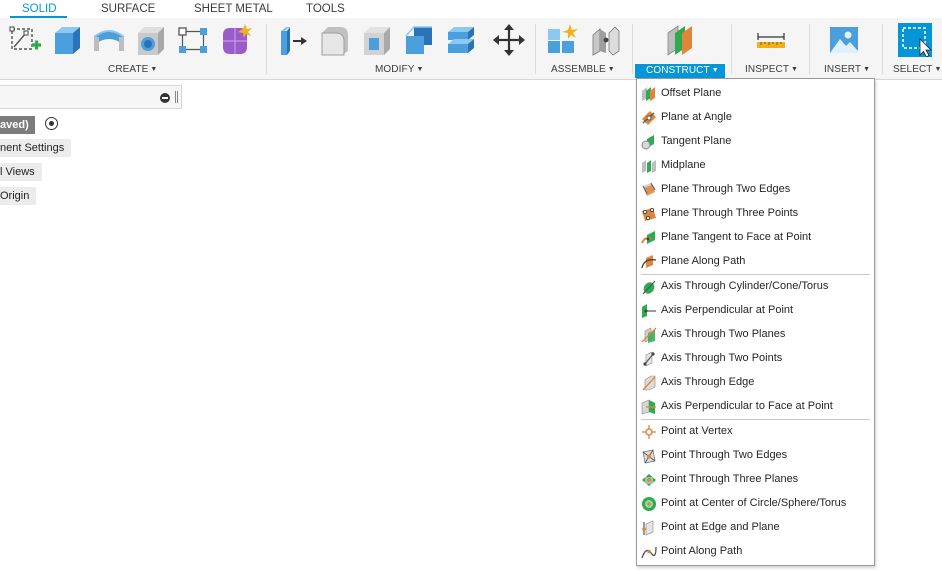 The height and width of the screenshot is (571, 942). What do you see at coordinates (335, 40) in the screenshot?
I see `fillet-icon` at bounding box center [335, 40].